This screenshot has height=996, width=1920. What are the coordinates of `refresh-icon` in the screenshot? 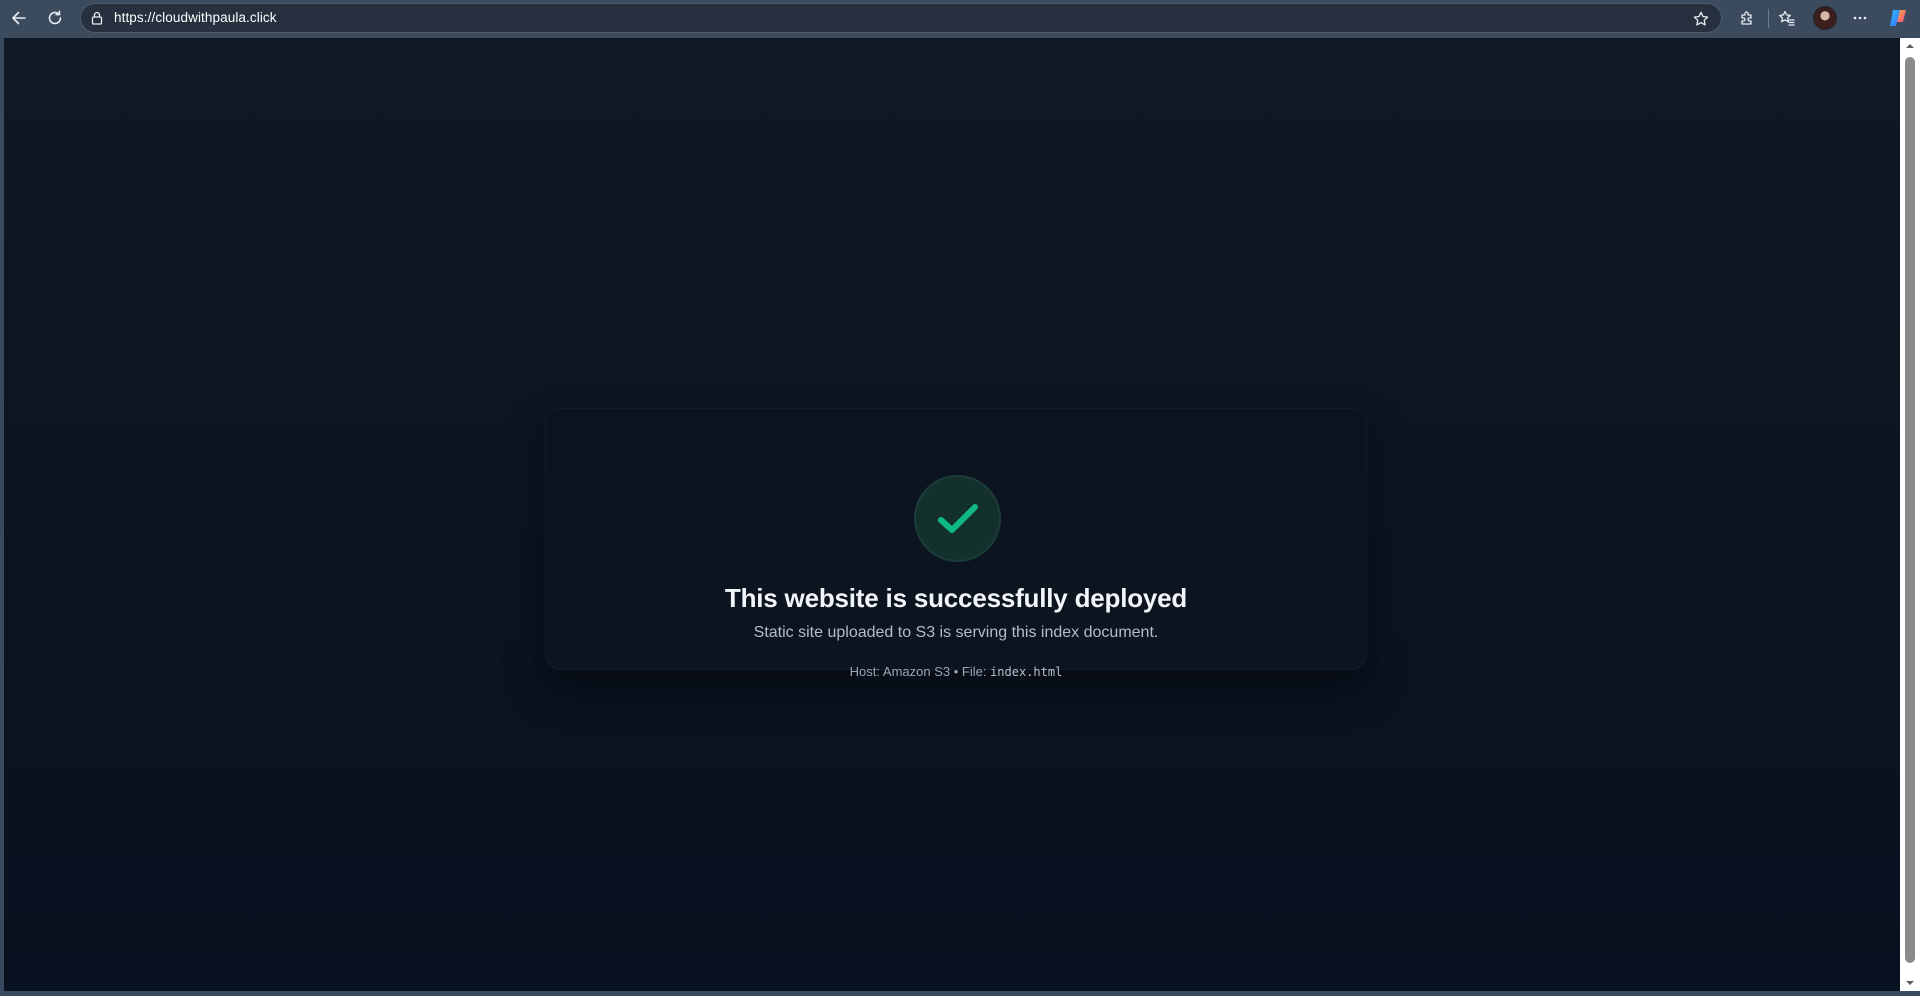 It's located at (55, 17).